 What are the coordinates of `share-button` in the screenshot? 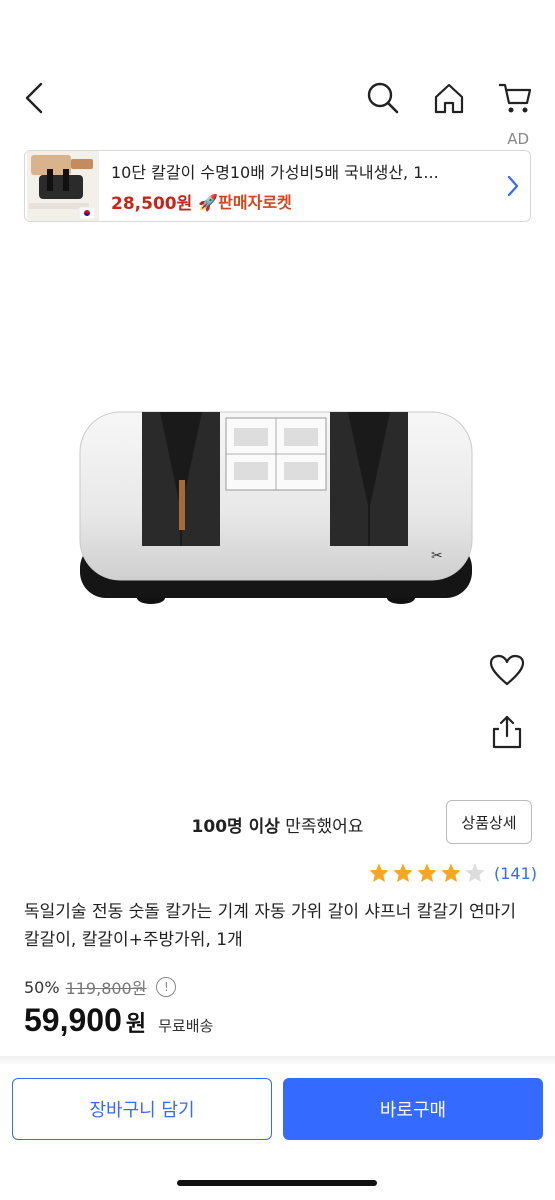 It's located at (507, 732).